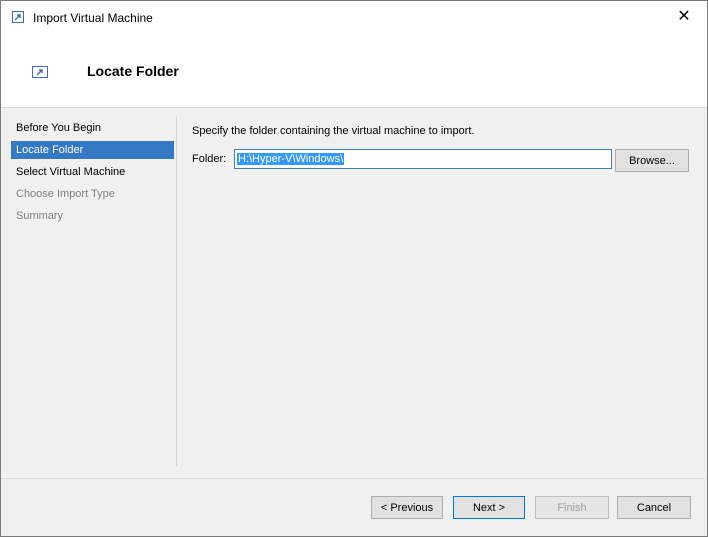 The image size is (708, 537). I want to click on nav-item-summary: Summary, so click(40, 216).